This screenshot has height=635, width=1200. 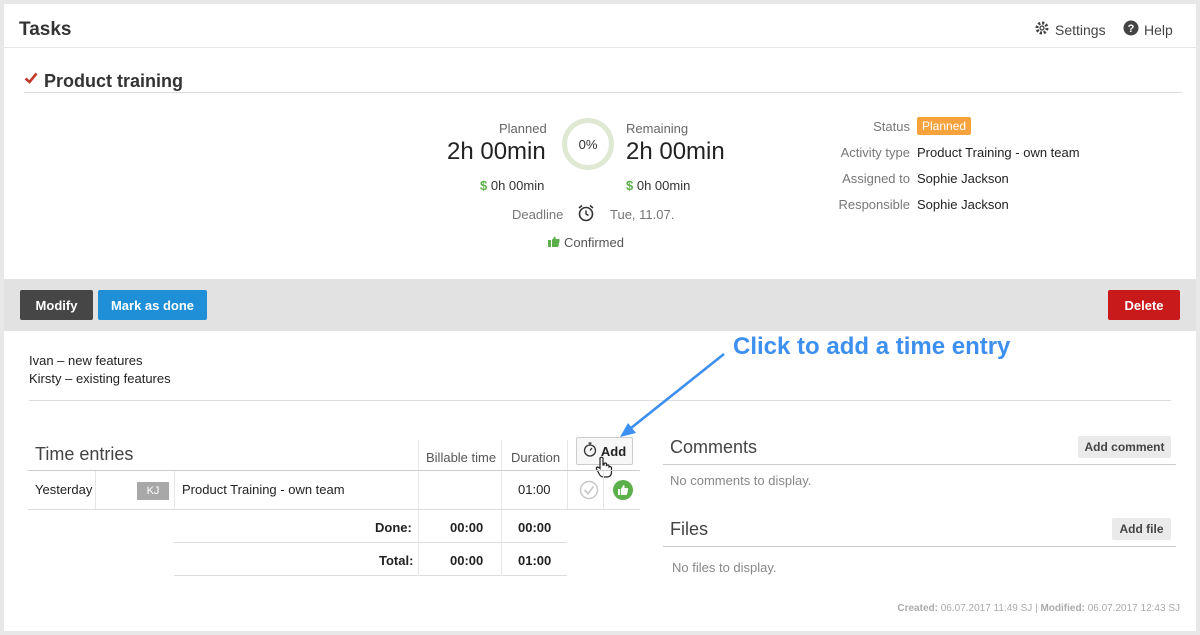 I want to click on comments-title: Comments, so click(x=714, y=447).